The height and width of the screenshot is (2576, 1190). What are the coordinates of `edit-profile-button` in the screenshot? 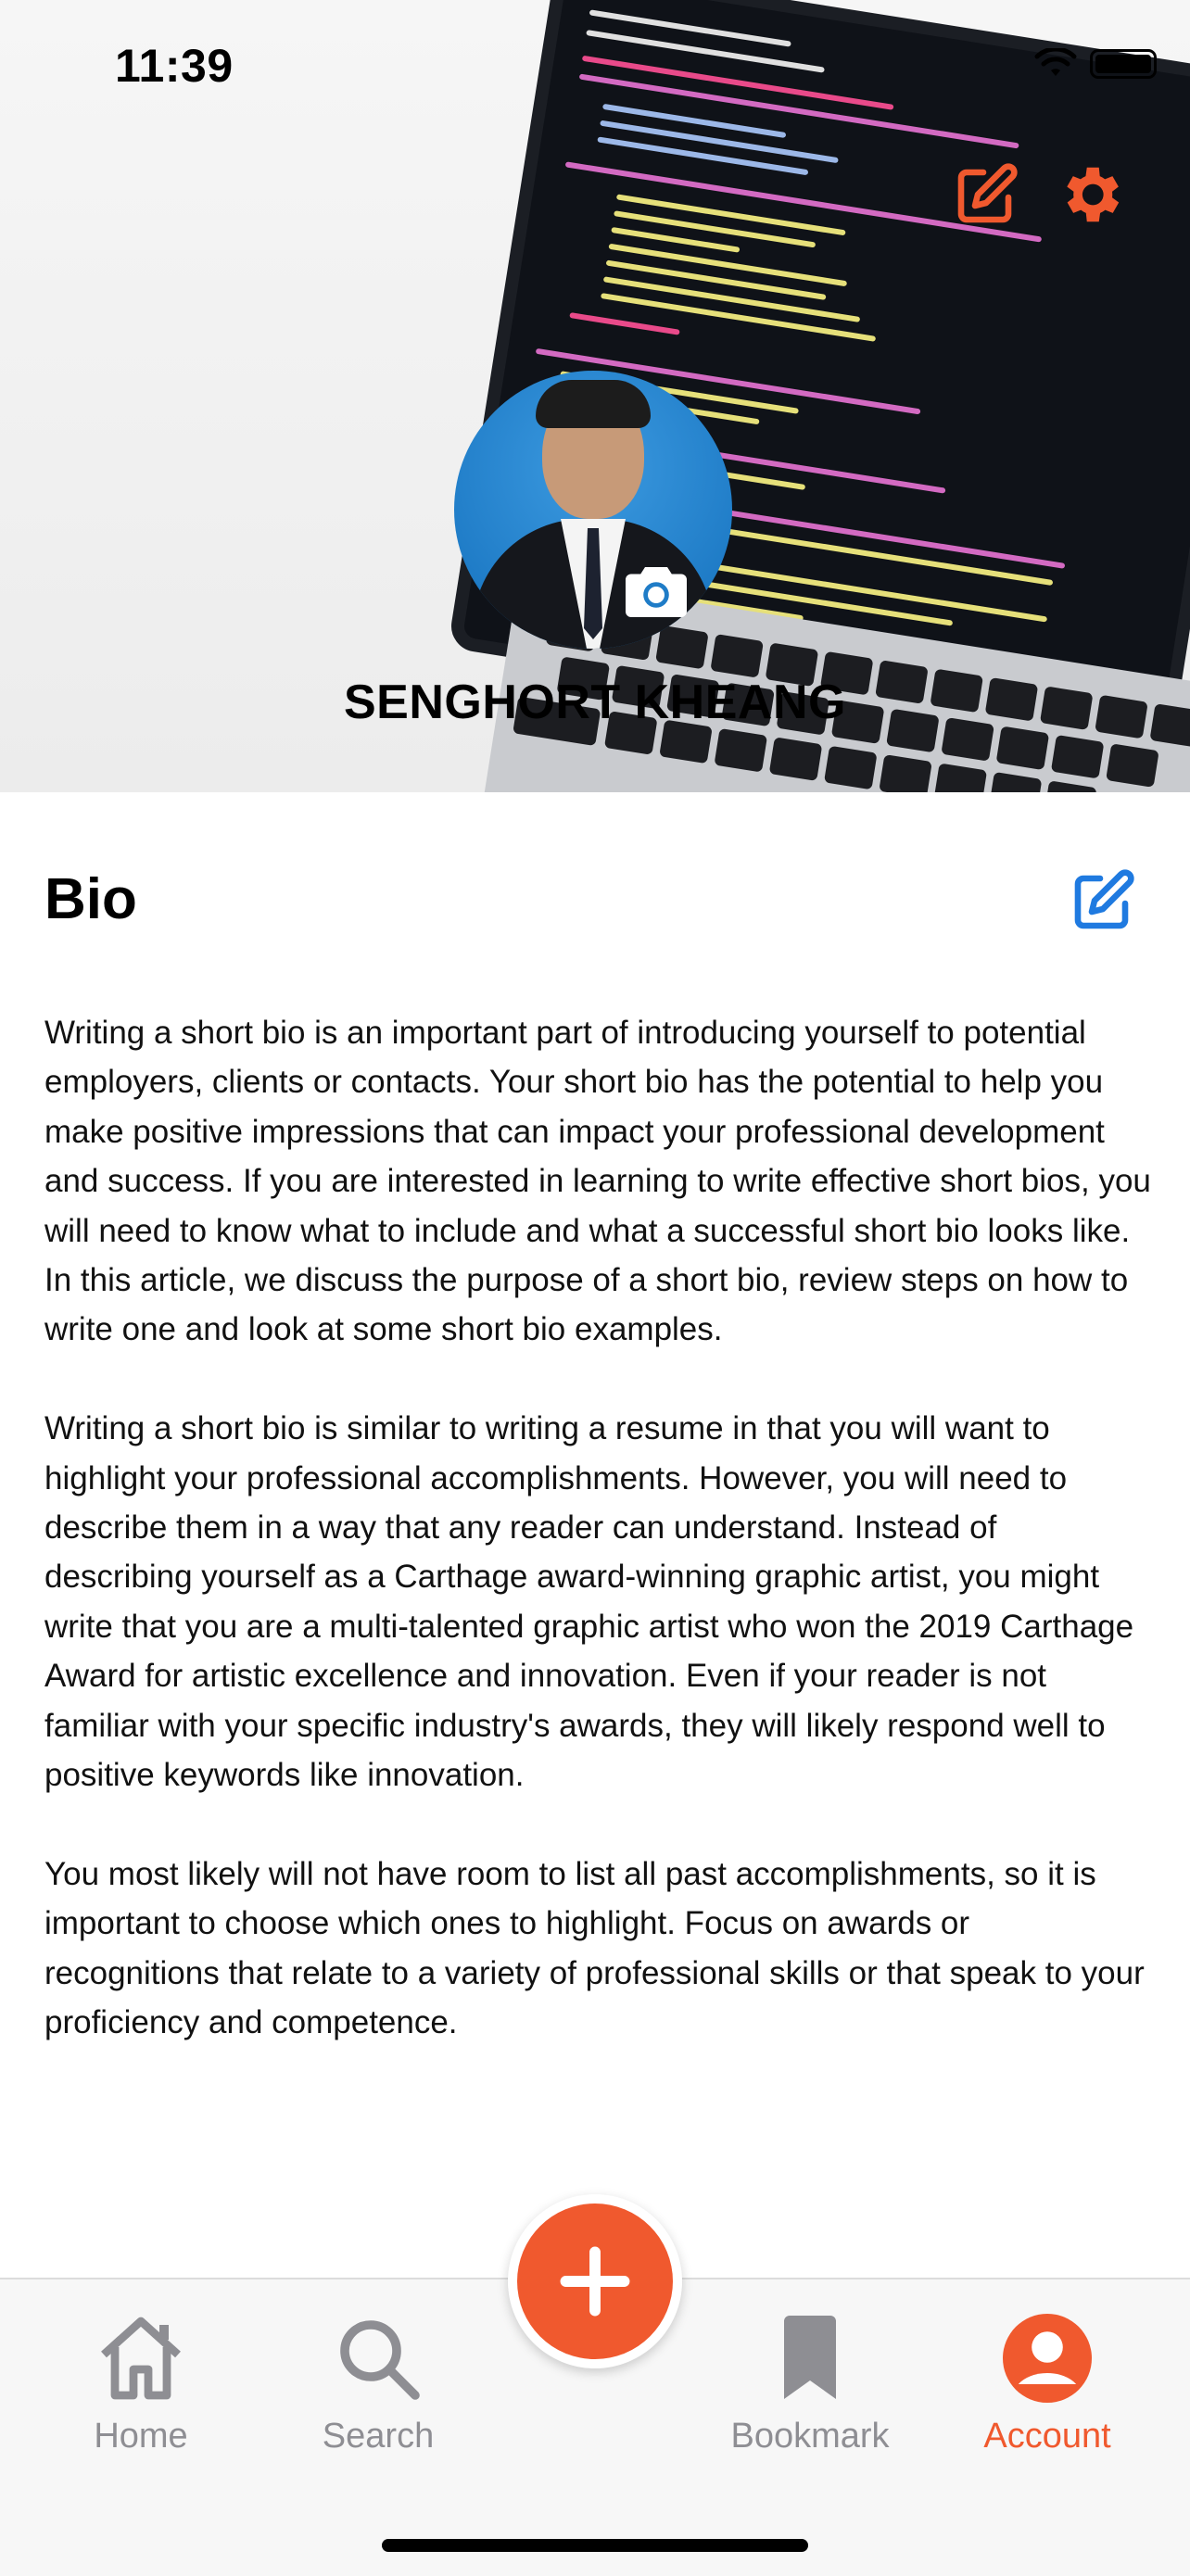 It's located at (986, 195).